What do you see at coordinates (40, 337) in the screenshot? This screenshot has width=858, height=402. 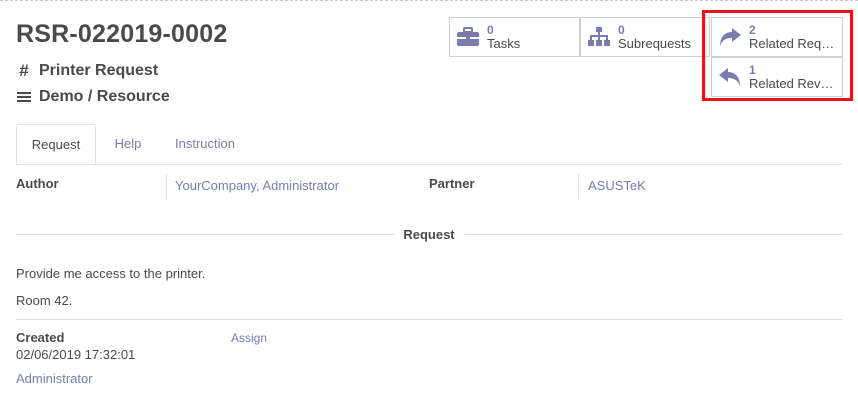 I see `created-label: Created` at bounding box center [40, 337].